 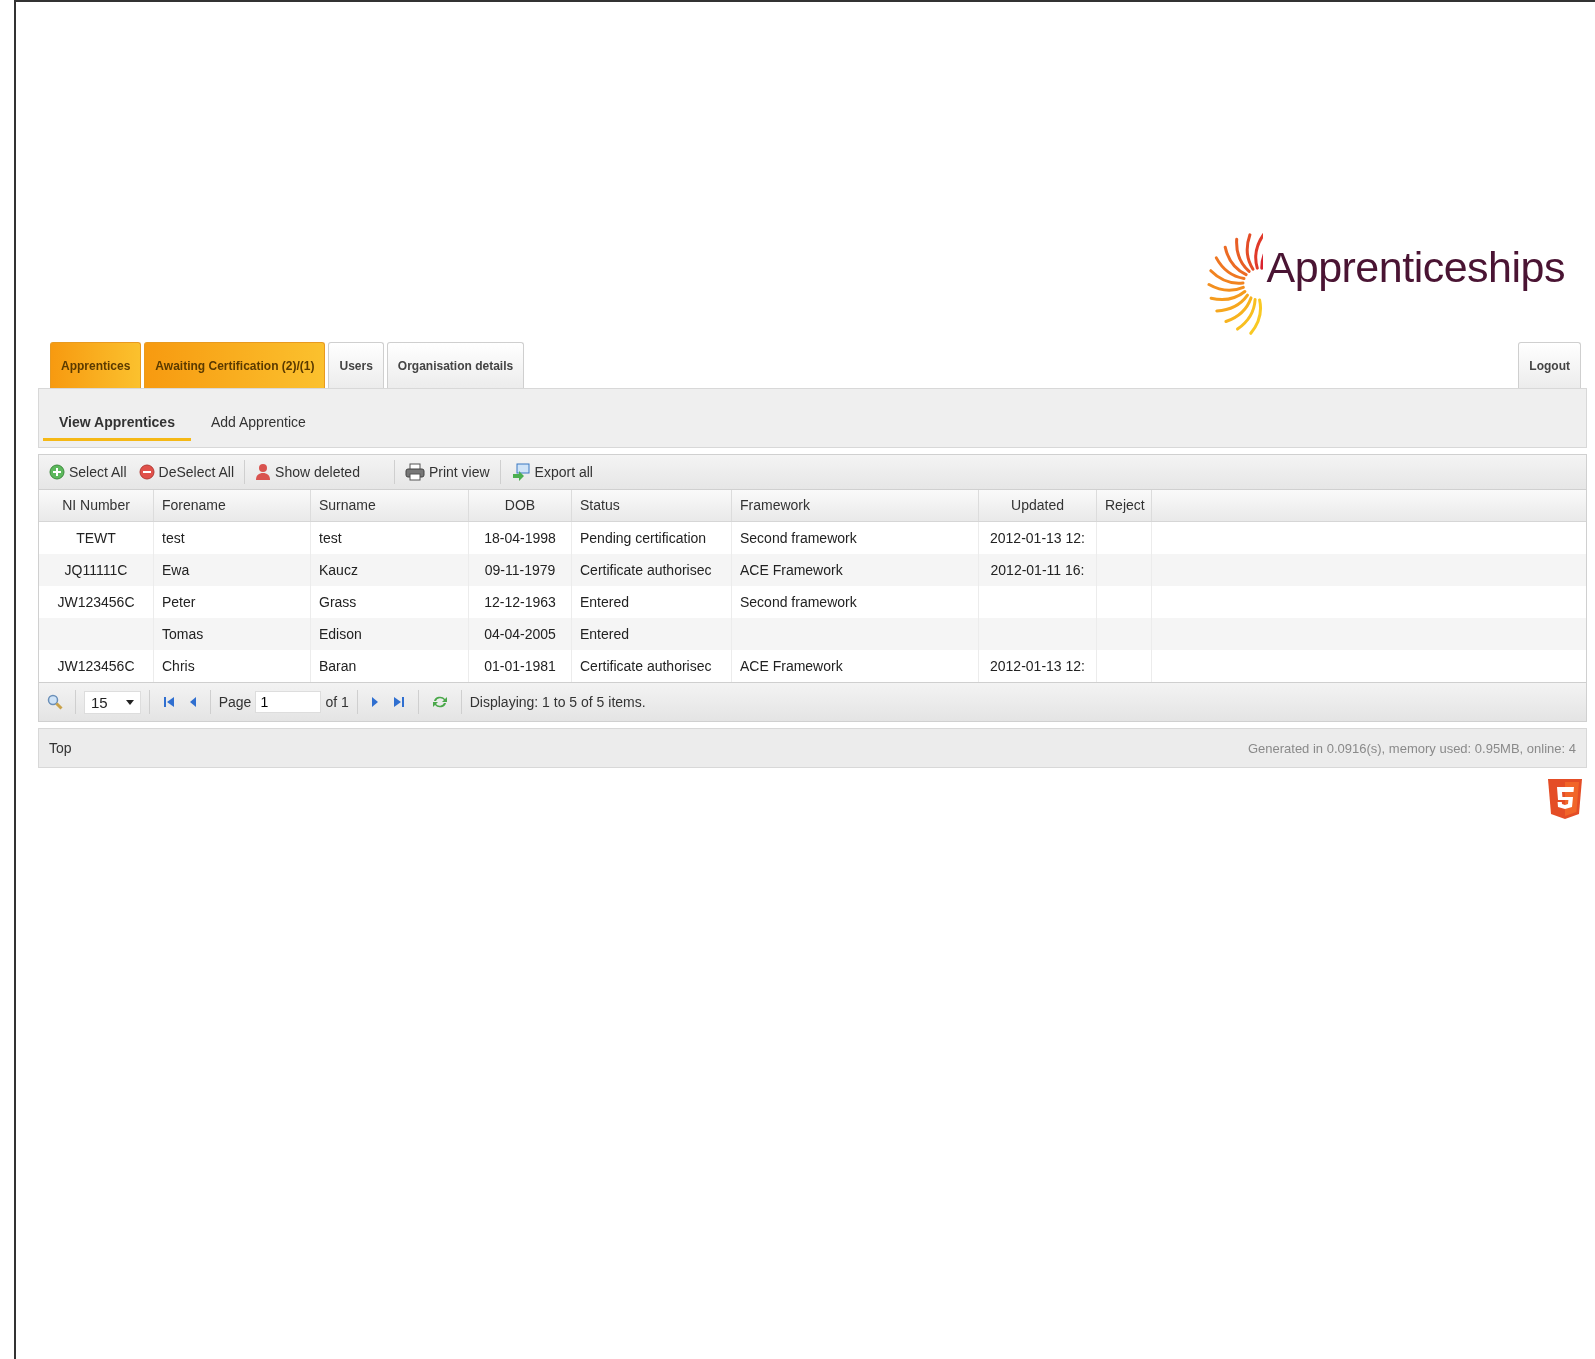 I want to click on toolbar-button: Select All, so click(x=88, y=472).